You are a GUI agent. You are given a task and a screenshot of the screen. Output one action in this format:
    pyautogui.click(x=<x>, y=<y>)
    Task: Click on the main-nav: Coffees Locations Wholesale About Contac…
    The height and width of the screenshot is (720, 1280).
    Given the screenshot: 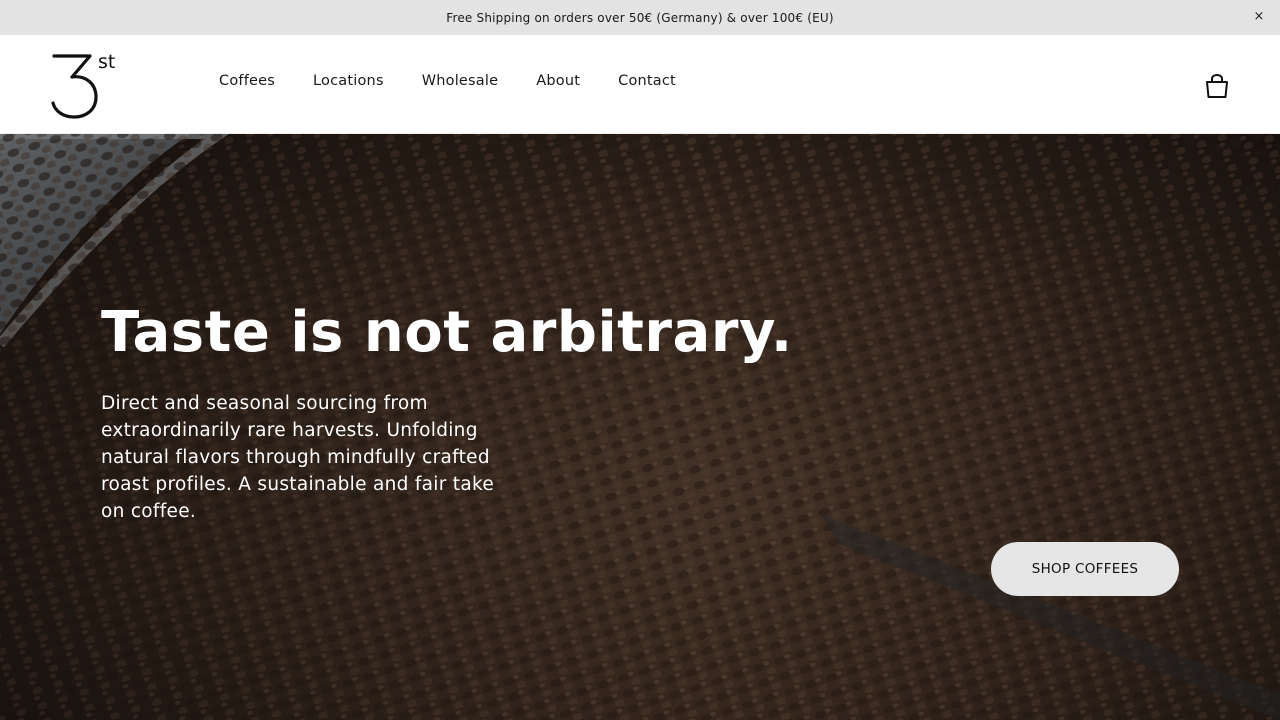 What is the action you would take?
    pyautogui.click(x=466, y=81)
    